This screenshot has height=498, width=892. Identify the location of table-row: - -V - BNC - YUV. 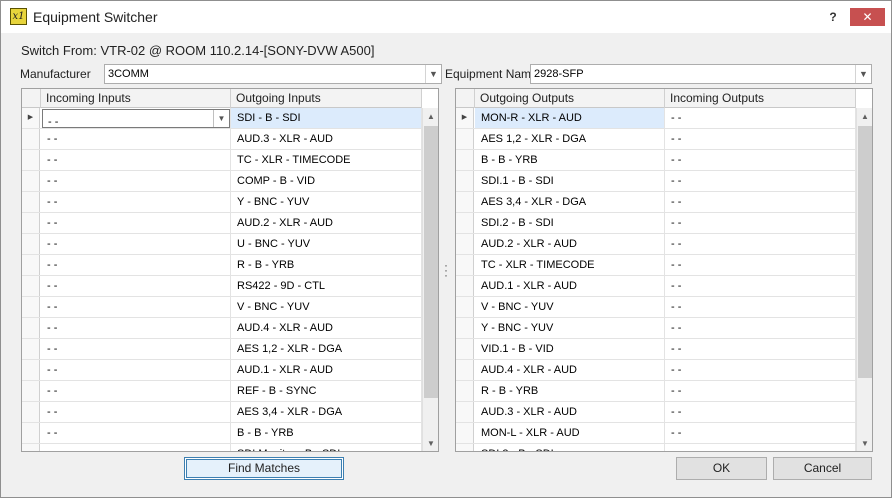
(222, 307).